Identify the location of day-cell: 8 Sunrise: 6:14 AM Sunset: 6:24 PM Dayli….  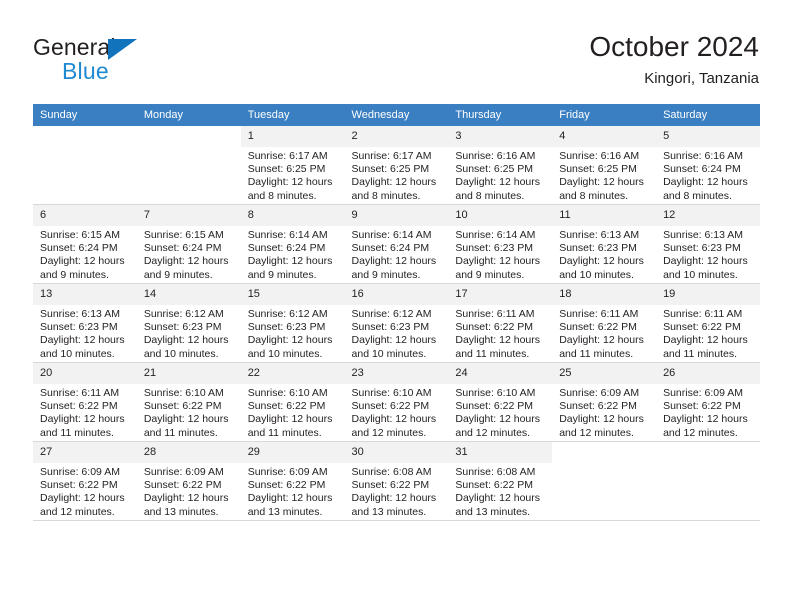
(292, 244).